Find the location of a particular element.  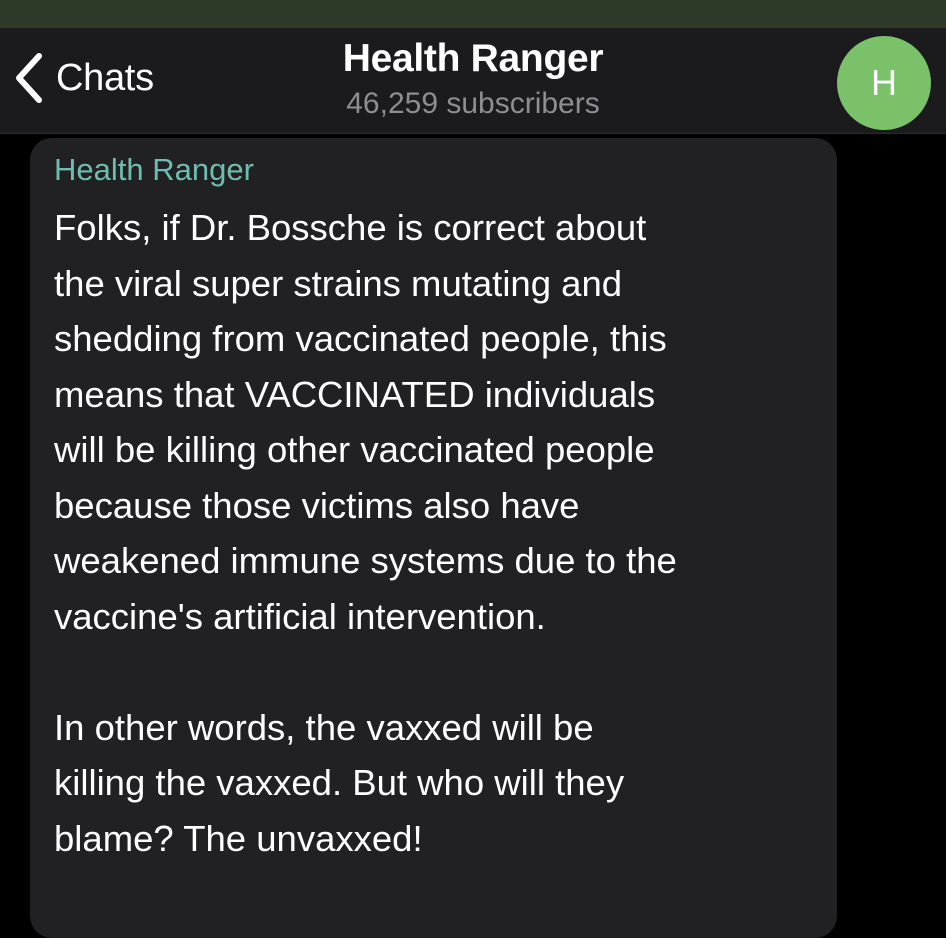

chat-header: Chats Health Ranger 46,259 subscribers H is located at coordinates (473, 81).